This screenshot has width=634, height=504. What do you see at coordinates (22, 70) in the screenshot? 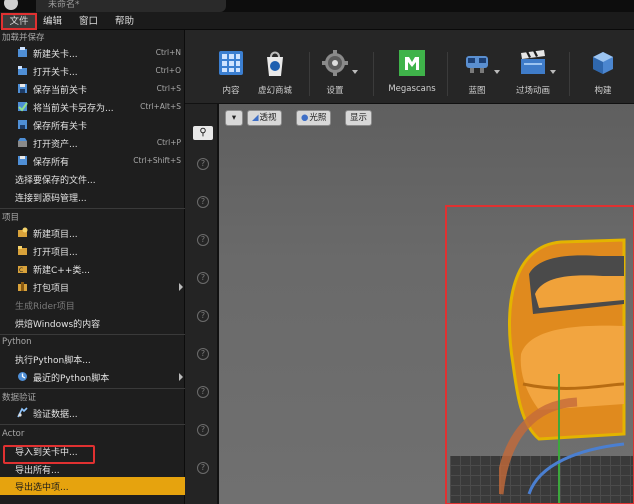
I see `open-level-icon` at bounding box center [22, 70].